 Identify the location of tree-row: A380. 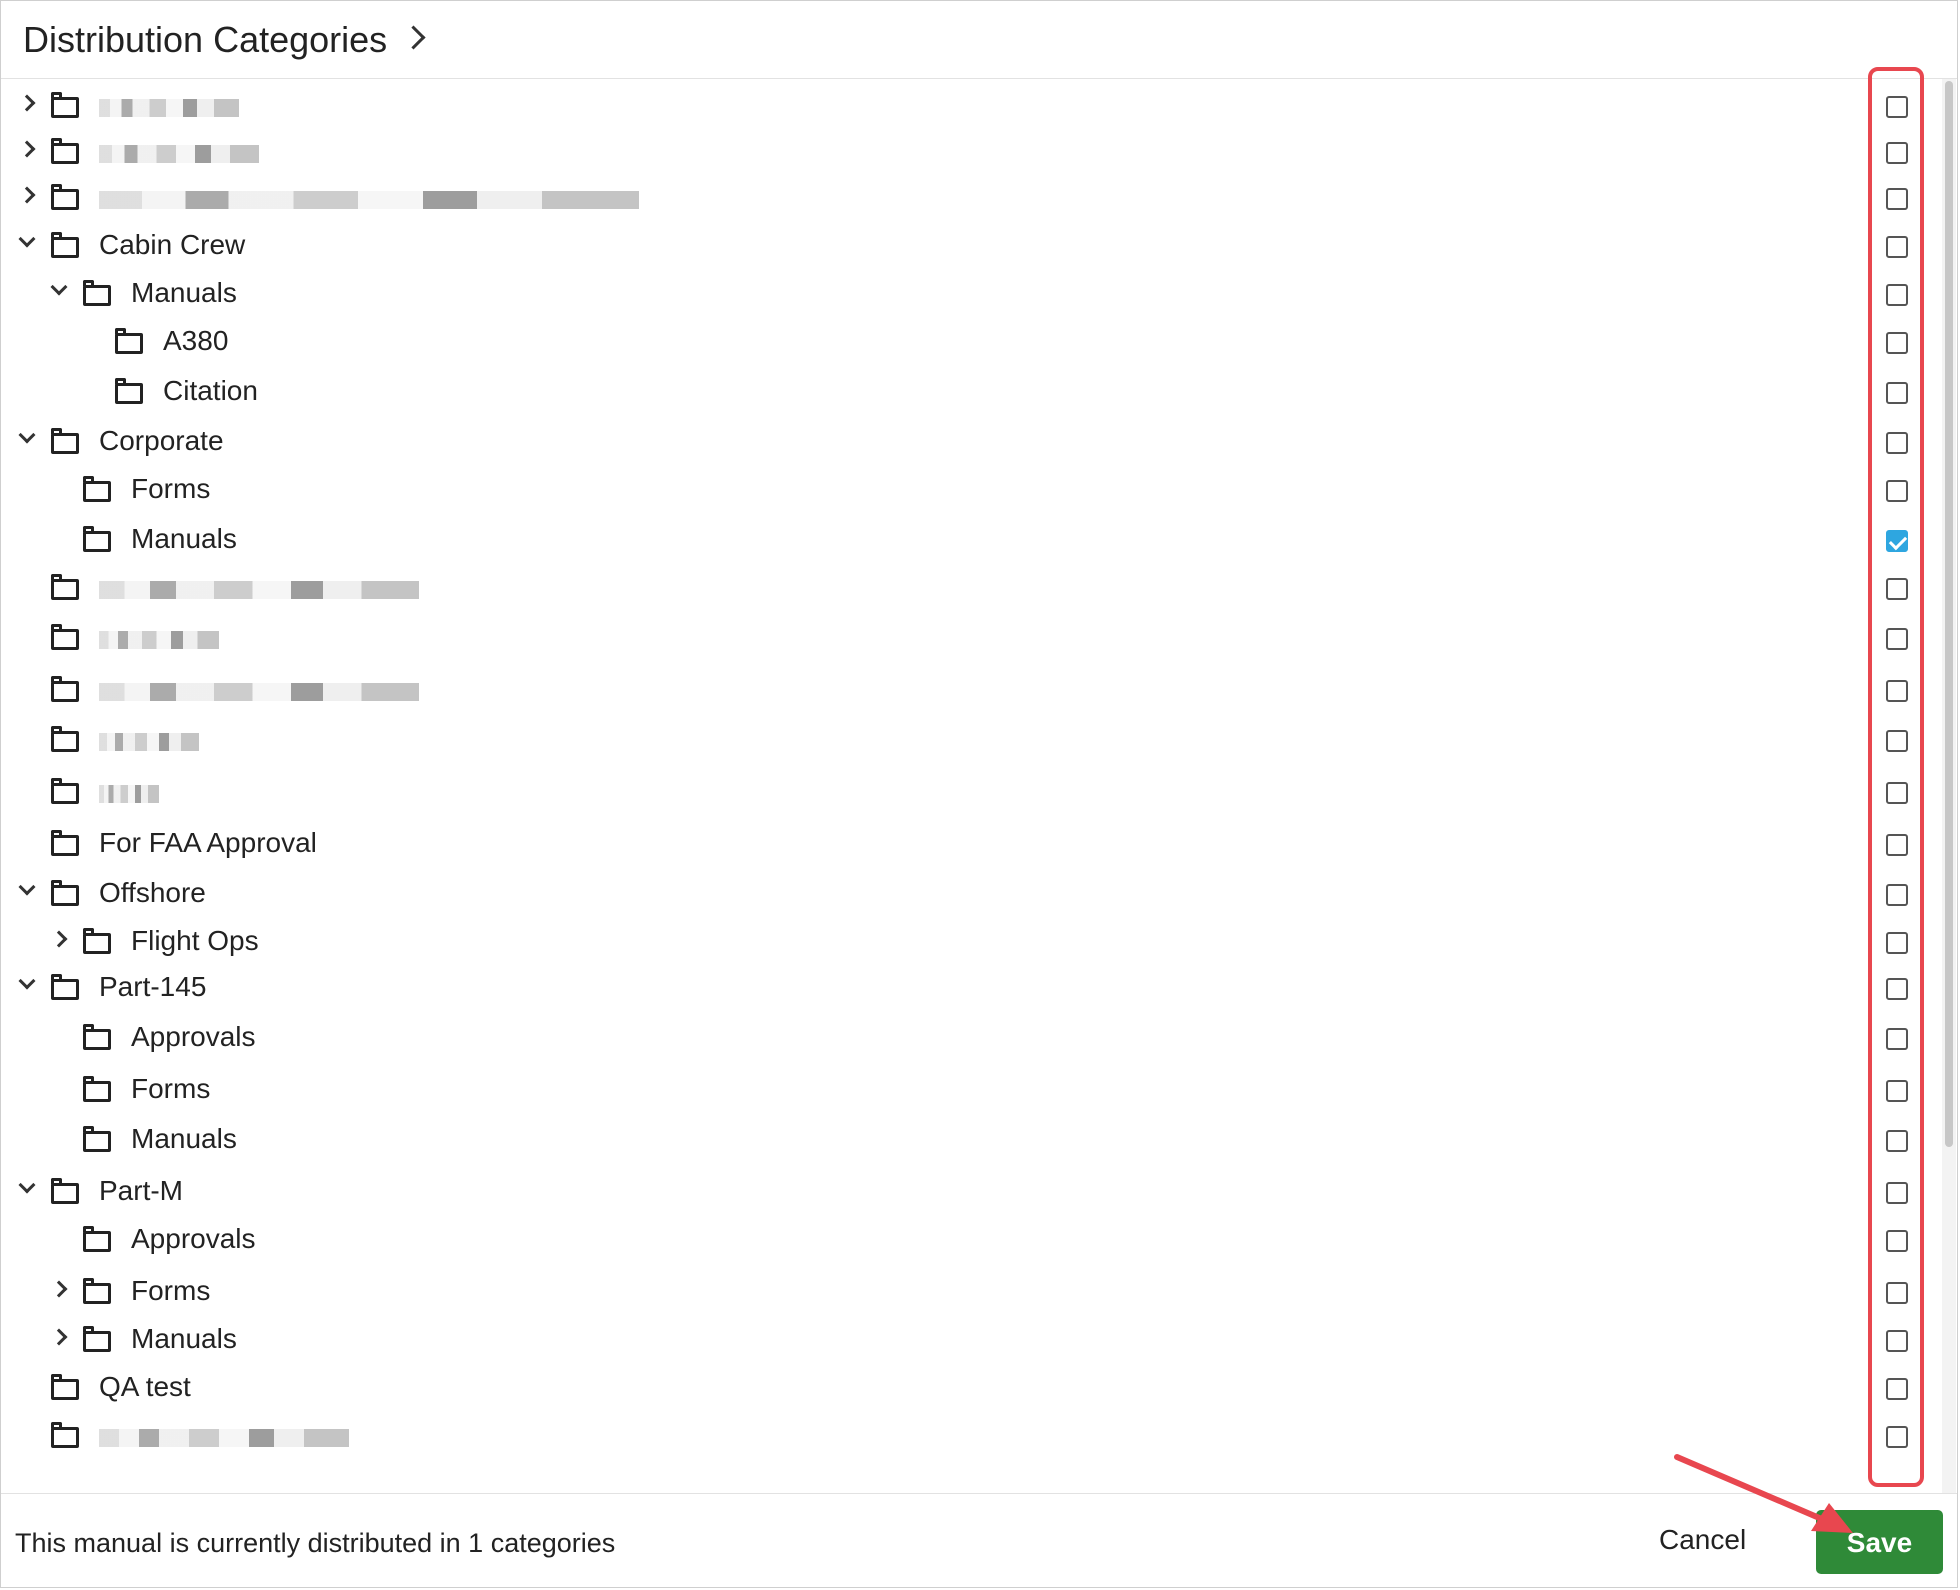
(954, 343).